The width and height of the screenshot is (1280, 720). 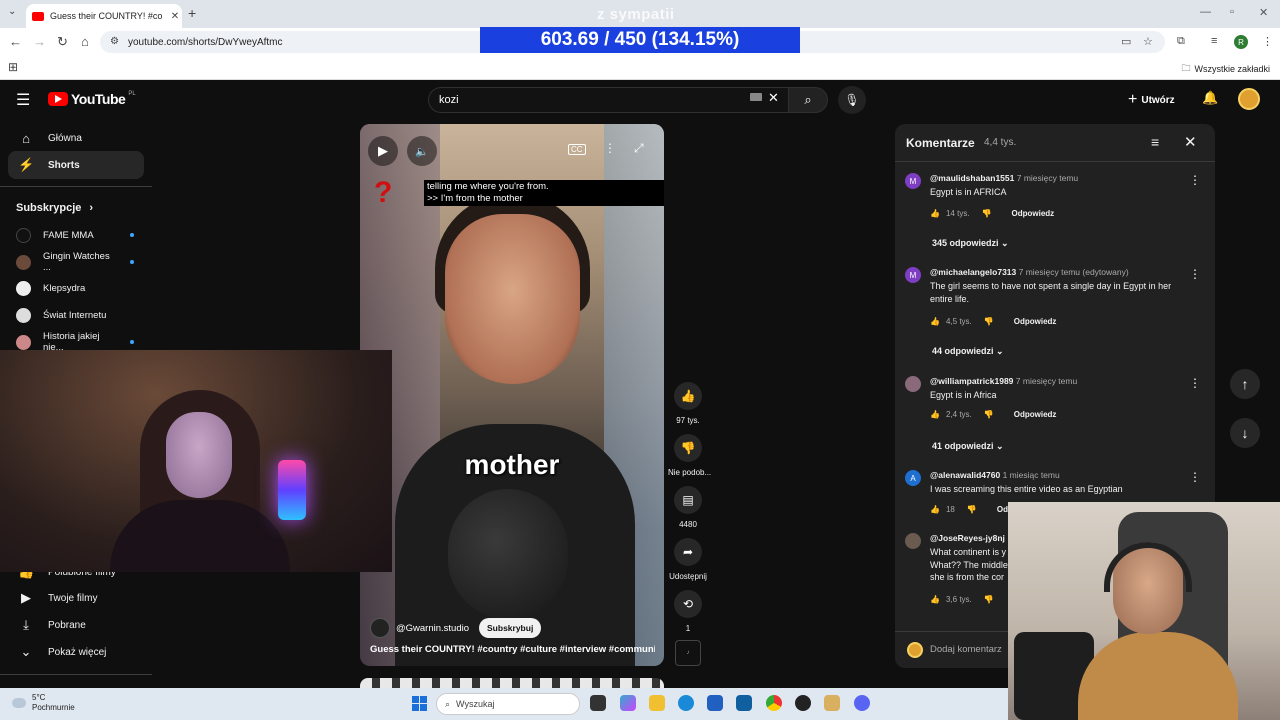 What do you see at coordinates (1225, 69) in the screenshot?
I see `all-bookmarks-button: 🗀 Wszystkie zakładki` at bounding box center [1225, 69].